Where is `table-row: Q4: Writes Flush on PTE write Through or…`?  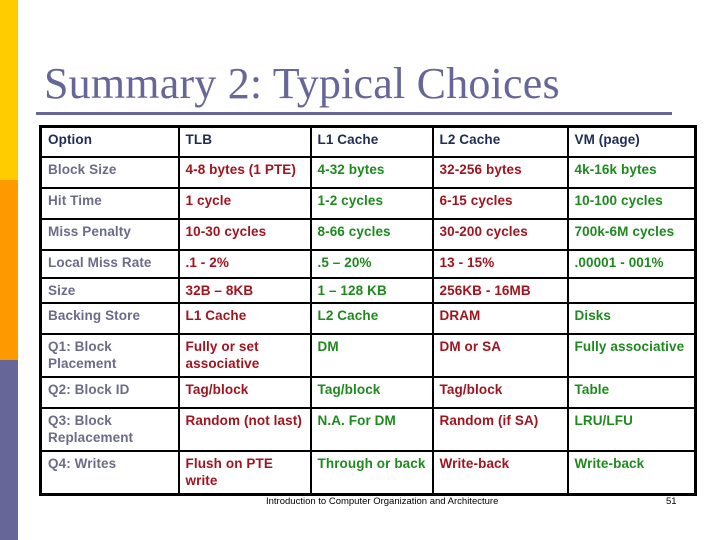
table-row: Q4: Writes Flush on PTE write Through or… is located at coordinates (368, 473).